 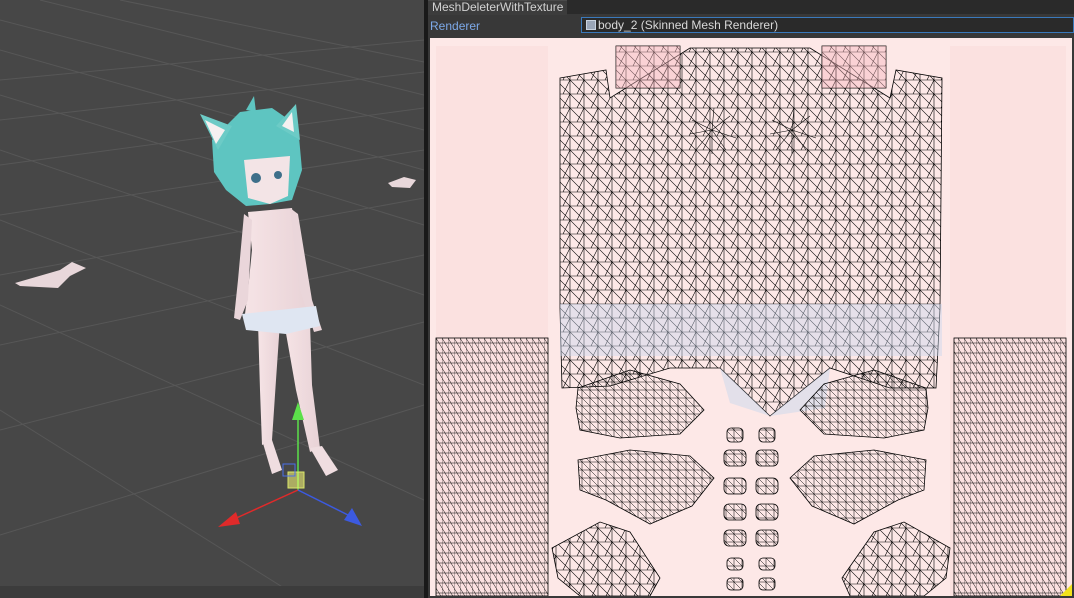 I want to click on uv-island-nails, so click(x=751, y=509).